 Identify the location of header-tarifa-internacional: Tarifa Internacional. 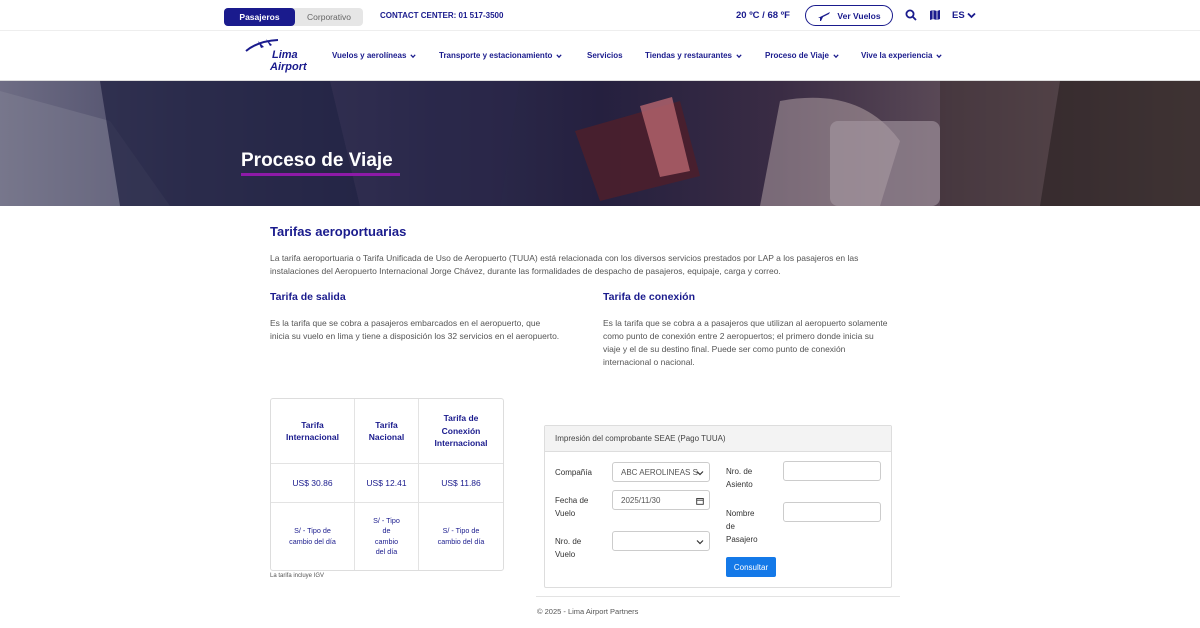
(312, 431).